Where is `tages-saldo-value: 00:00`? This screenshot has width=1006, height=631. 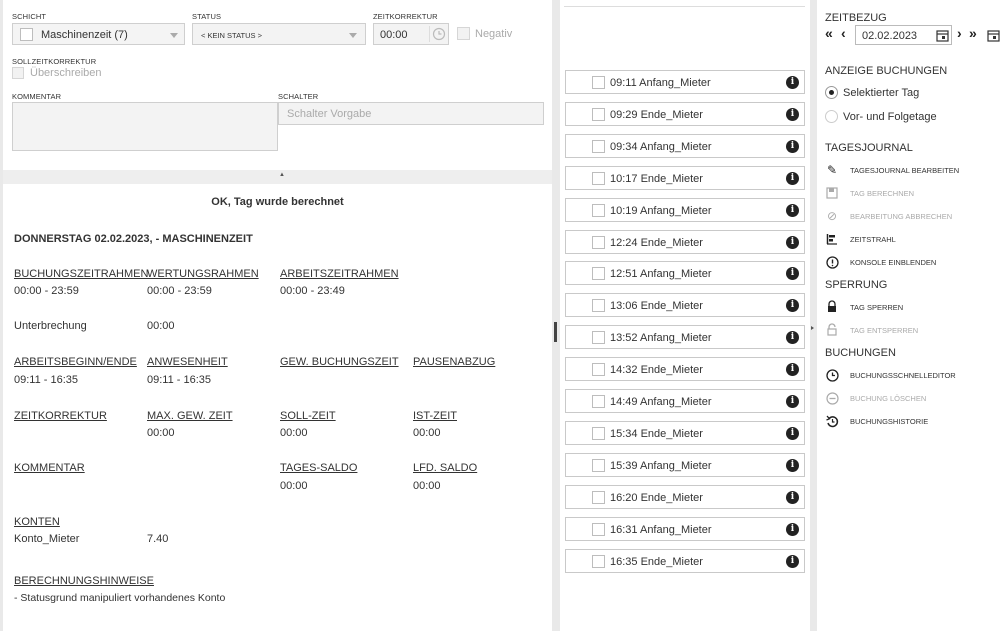 tages-saldo-value: 00:00 is located at coordinates (294, 486).